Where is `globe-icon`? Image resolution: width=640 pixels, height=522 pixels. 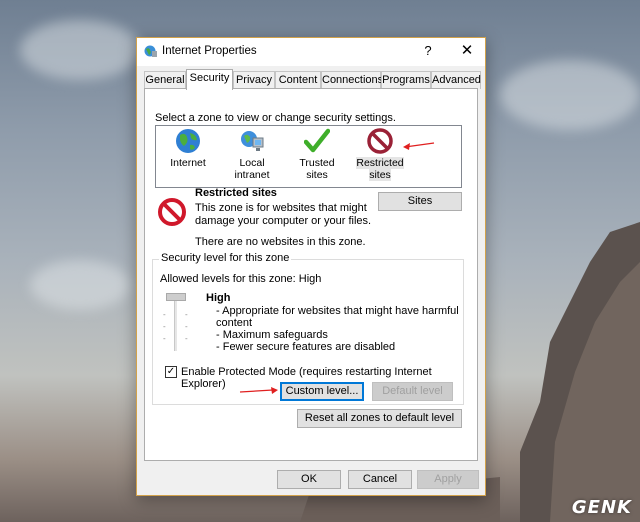
globe-icon is located at coordinates (188, 141).